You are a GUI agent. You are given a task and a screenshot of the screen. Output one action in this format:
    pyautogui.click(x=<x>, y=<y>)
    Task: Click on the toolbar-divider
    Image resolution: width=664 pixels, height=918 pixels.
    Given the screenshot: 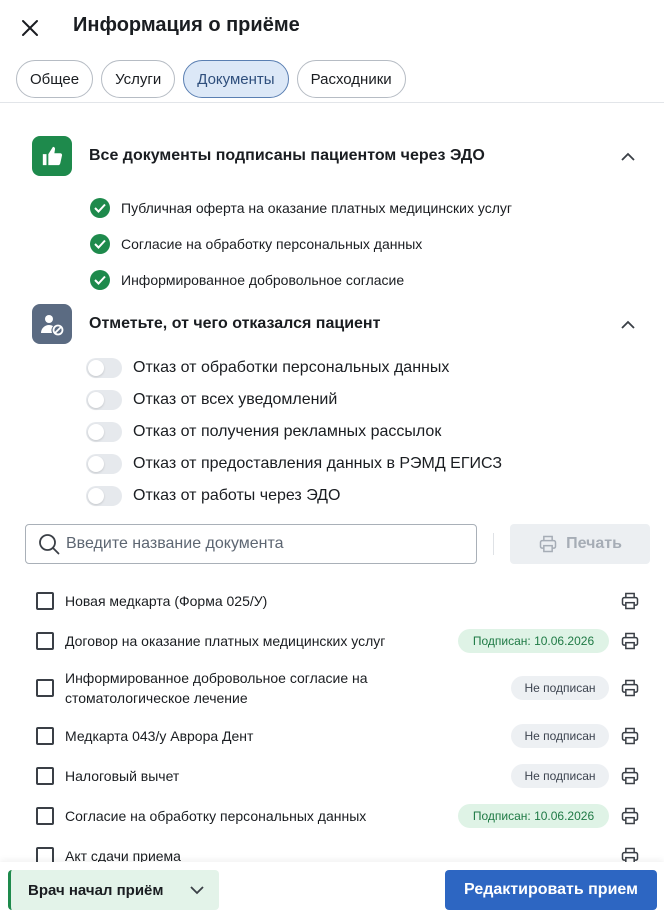 What is the action you would take?
    pyautogui.click(x=493, y=544)
    